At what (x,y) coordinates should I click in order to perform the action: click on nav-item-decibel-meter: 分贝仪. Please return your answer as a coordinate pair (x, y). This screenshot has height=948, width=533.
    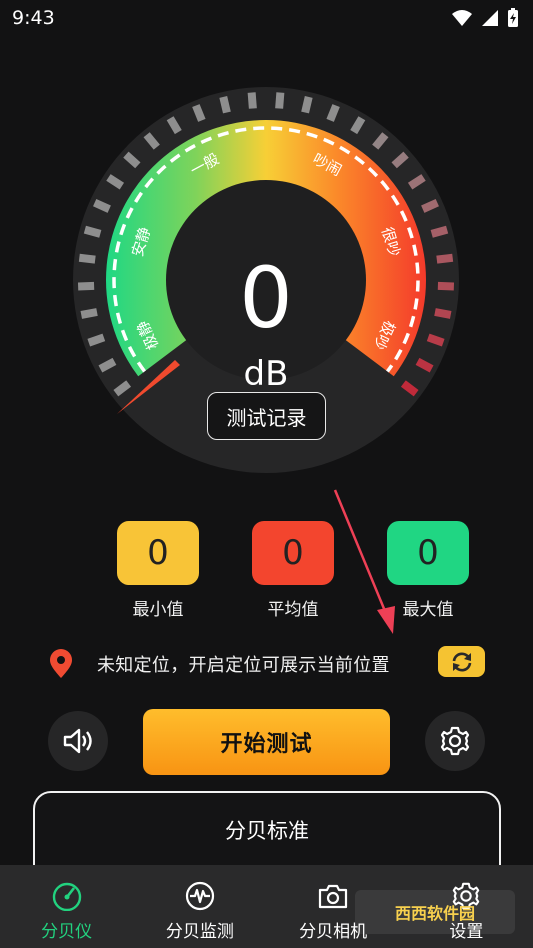
    Looking at the image, I should click on (66, 906).